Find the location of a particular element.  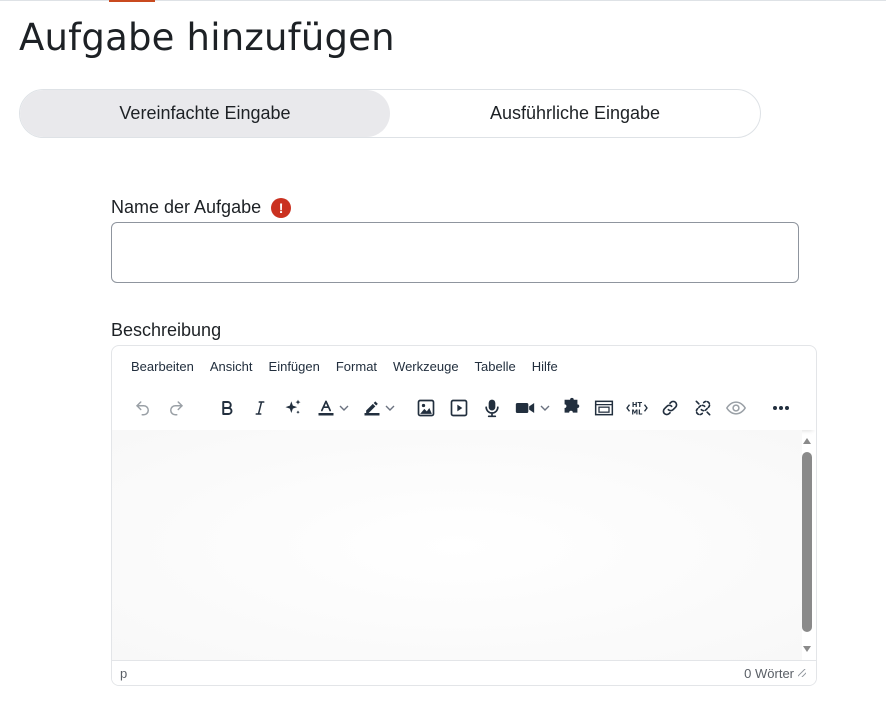

embed-icon is located at coordinates (603, 408).